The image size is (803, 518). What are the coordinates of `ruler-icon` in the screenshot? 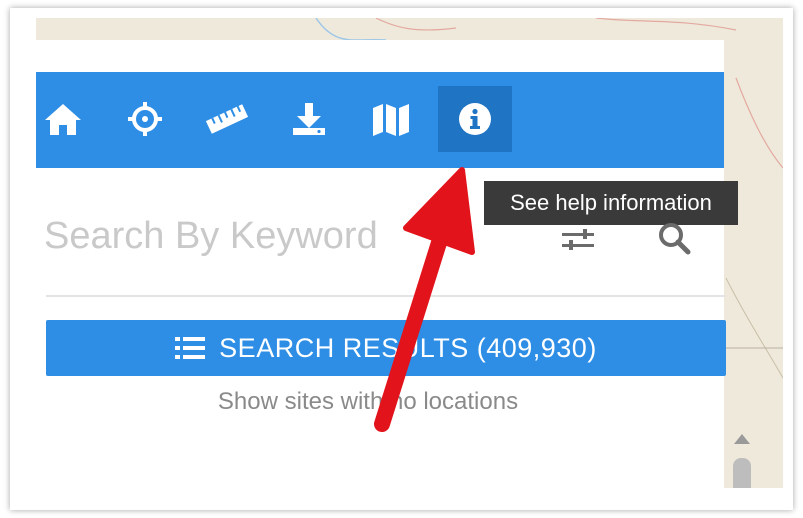 It's located at (227, 119).